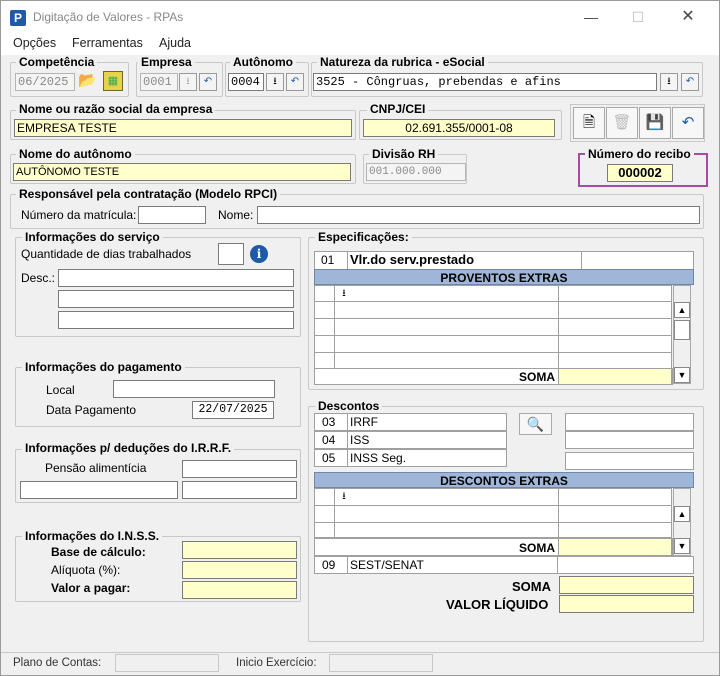  What do you see at coordinates (113, 81) in the screenshot?
I see `calendar-icon: ▦` at bounding box center [113, 81].